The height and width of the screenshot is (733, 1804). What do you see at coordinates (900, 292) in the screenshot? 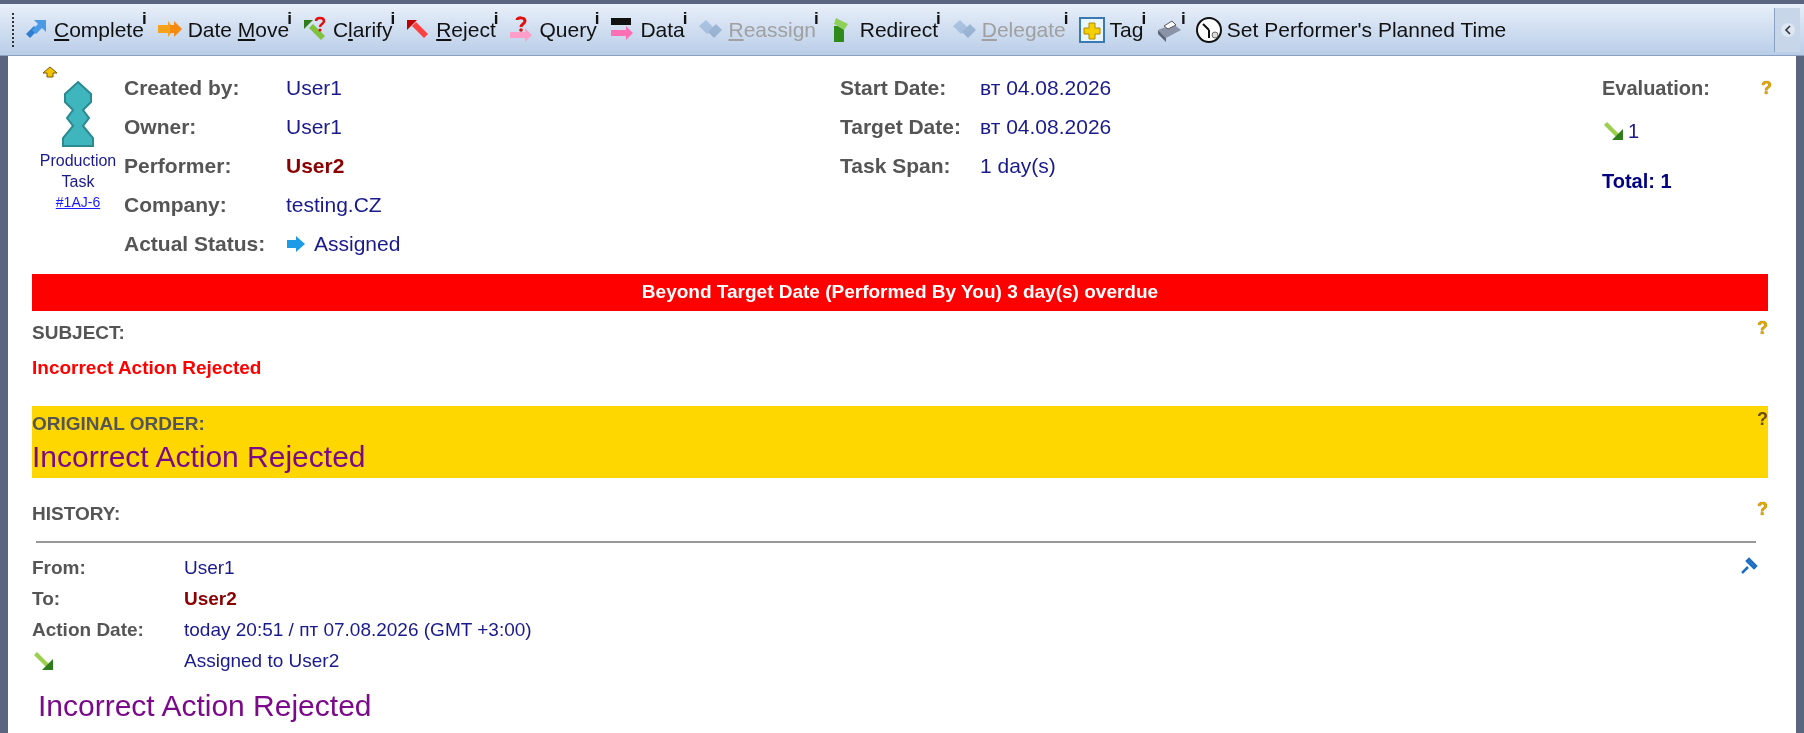
I see `overdue-alert: Beyond Target Date (Performed By You) 3 day(s) overdue` at bounding box center [900, 292].